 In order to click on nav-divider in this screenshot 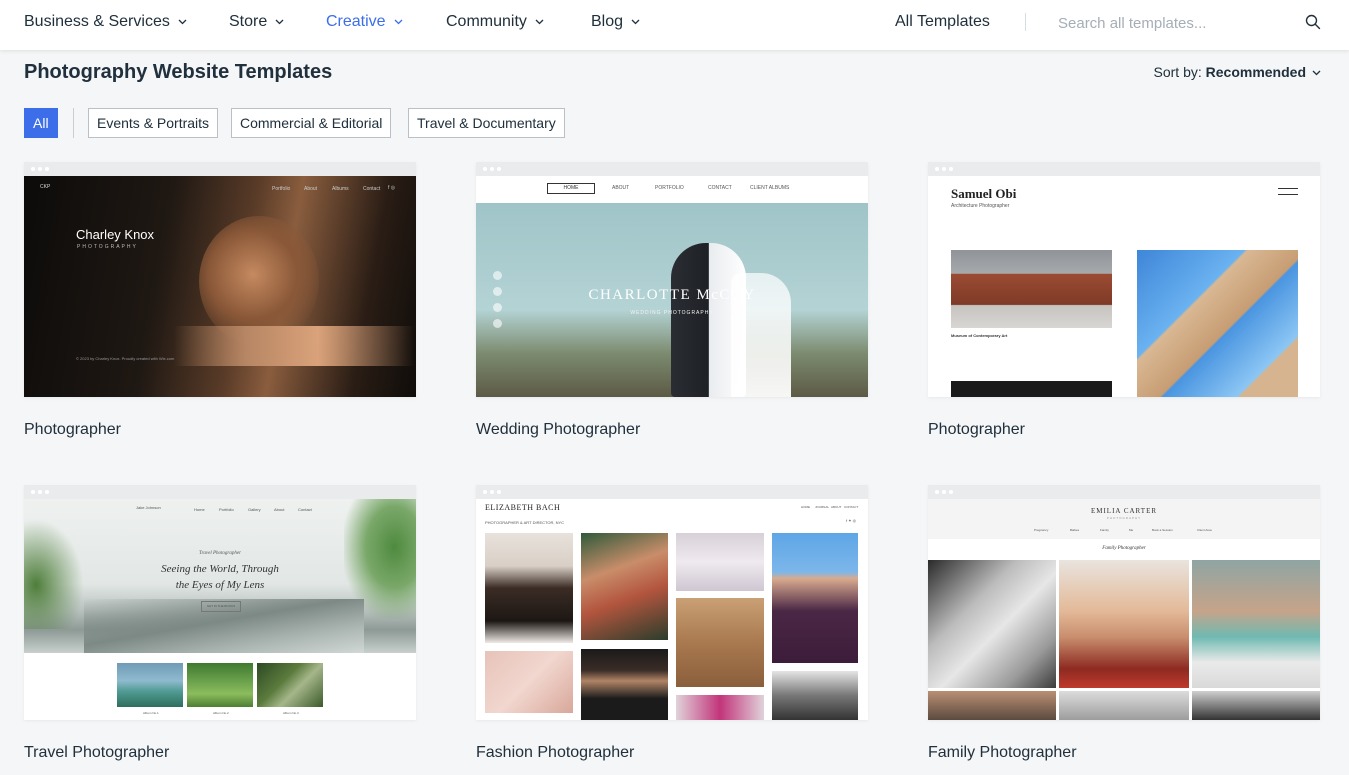, I will do `click(1025, 22)`.